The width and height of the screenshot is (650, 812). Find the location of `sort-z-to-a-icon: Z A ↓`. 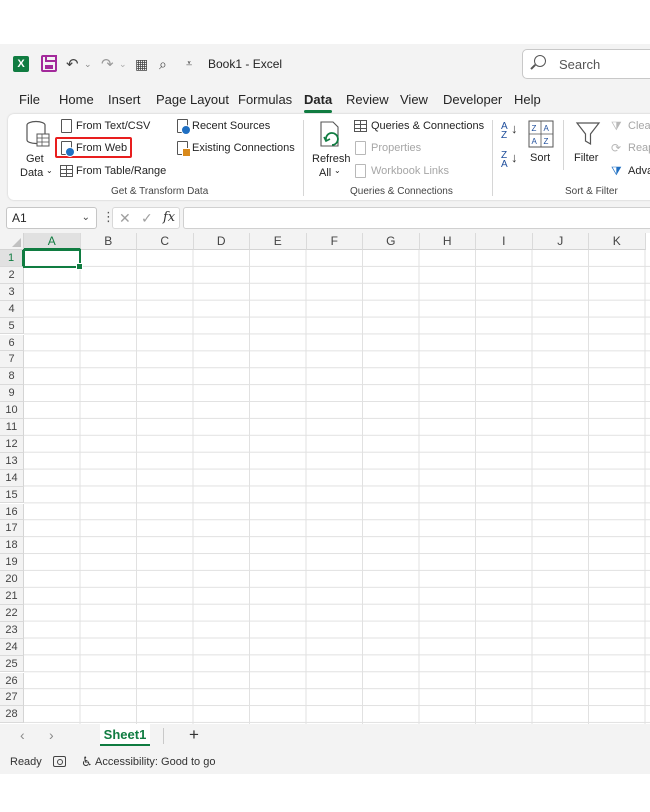

sort-z-to-a-icon: Z A ↓ is located at coordinates (510, 161).